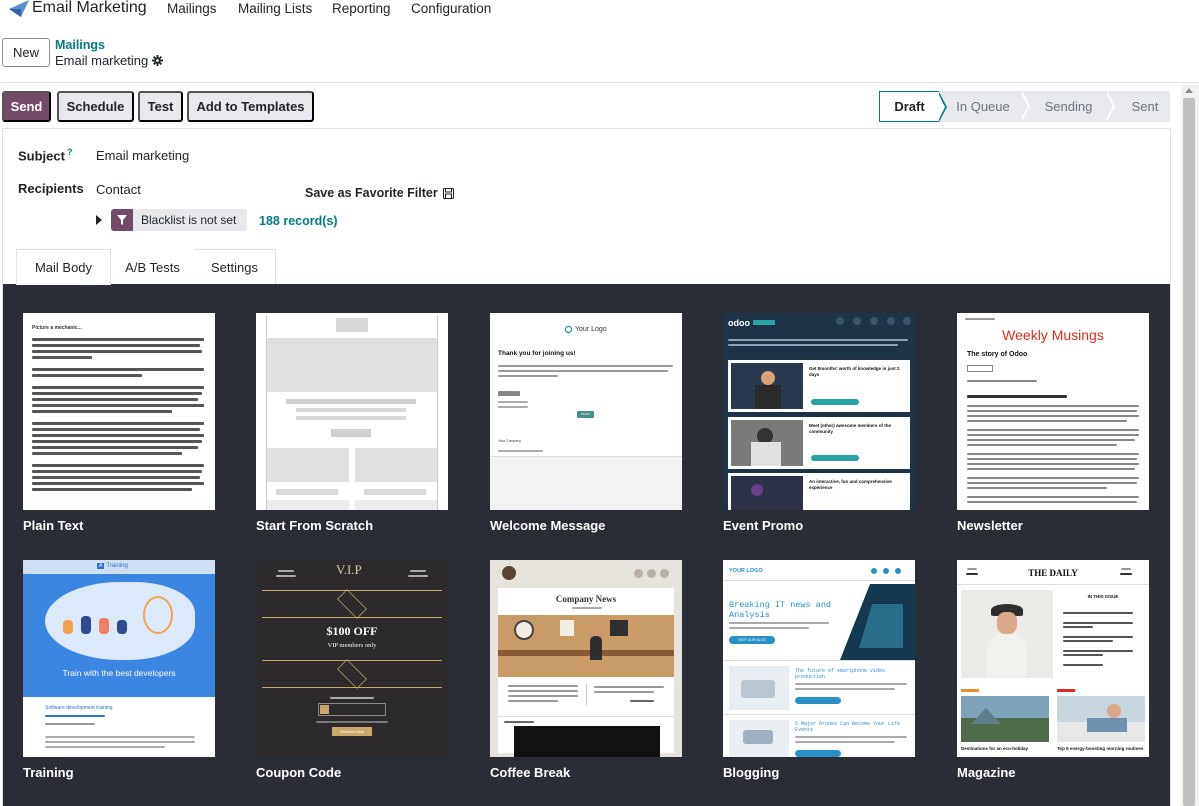 The width and height of the screenshot is (1199, 806). What do you see at coordinates (315, 525) in the screenshot?
I see `template-label: Start From Scratch` at bounding box center [315, 525].